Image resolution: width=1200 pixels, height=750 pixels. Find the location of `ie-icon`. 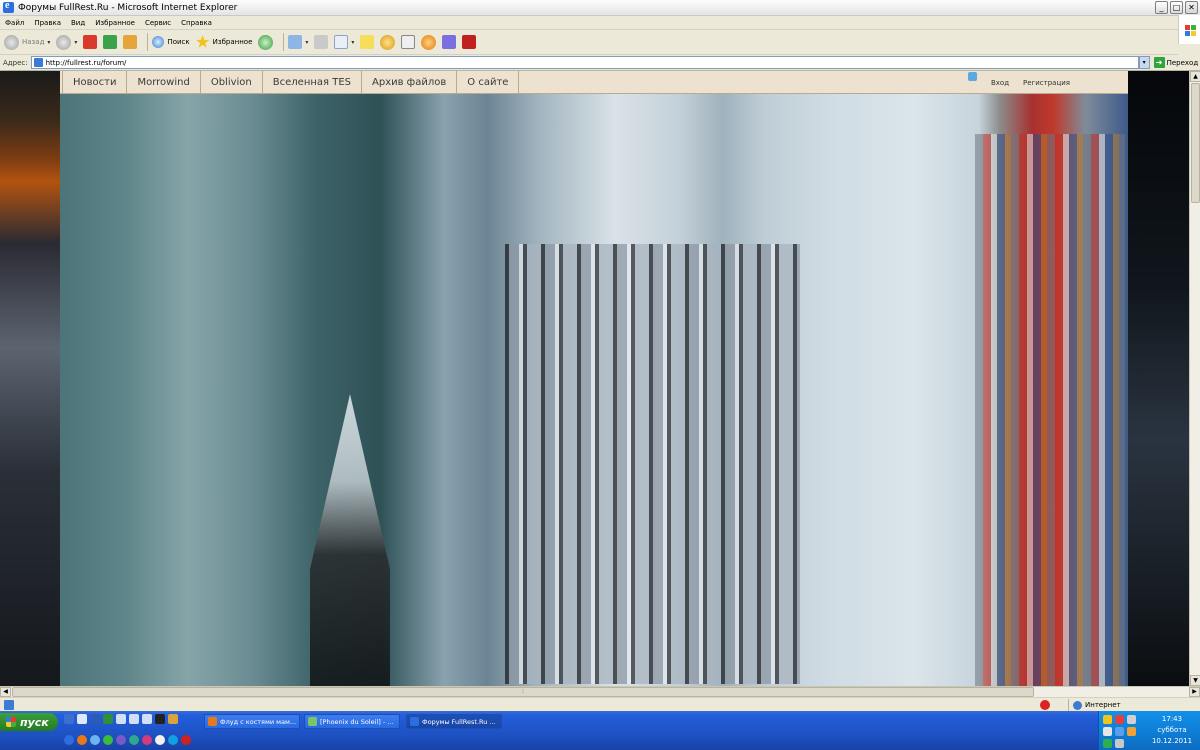

ie-icon is located at coordinates (69, 740).